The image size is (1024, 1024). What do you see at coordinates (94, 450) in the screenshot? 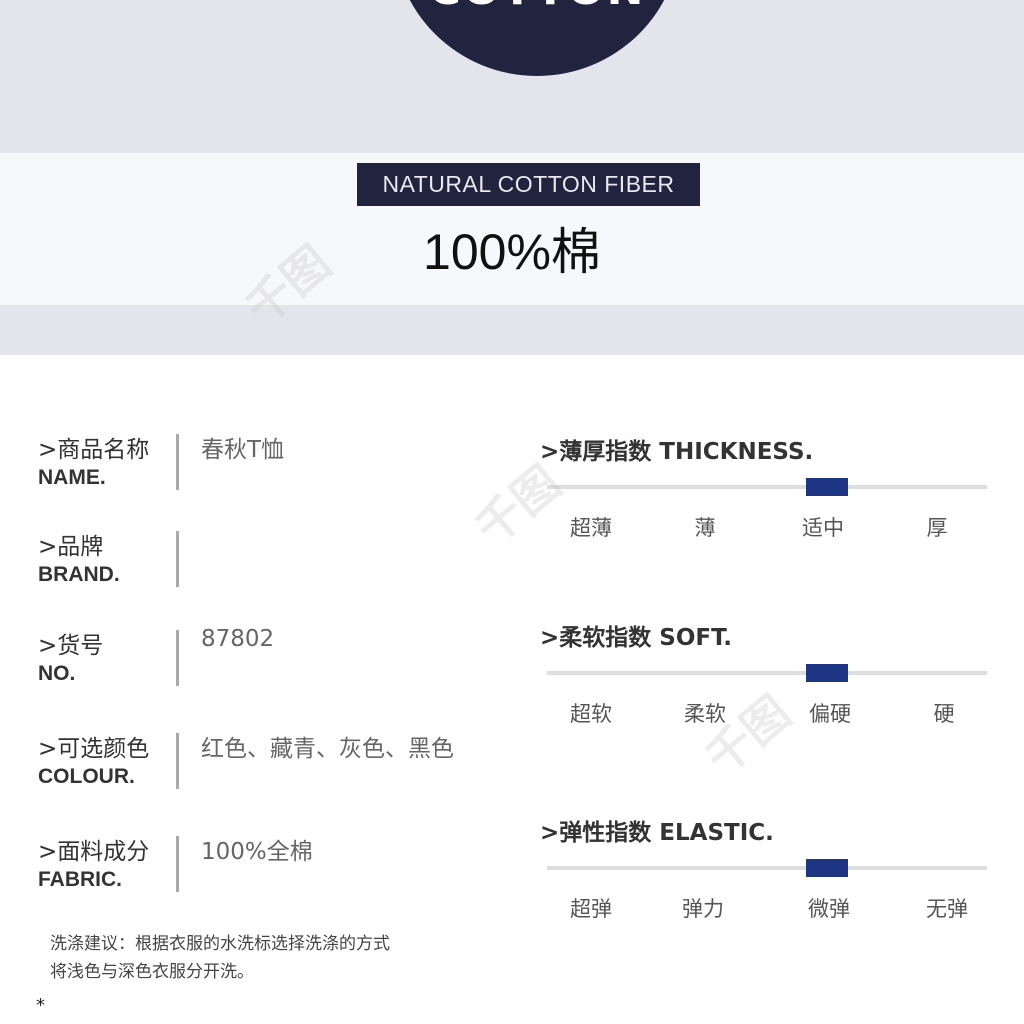
I see `spec-label: >商品名称` at bounding box center [94, 450].